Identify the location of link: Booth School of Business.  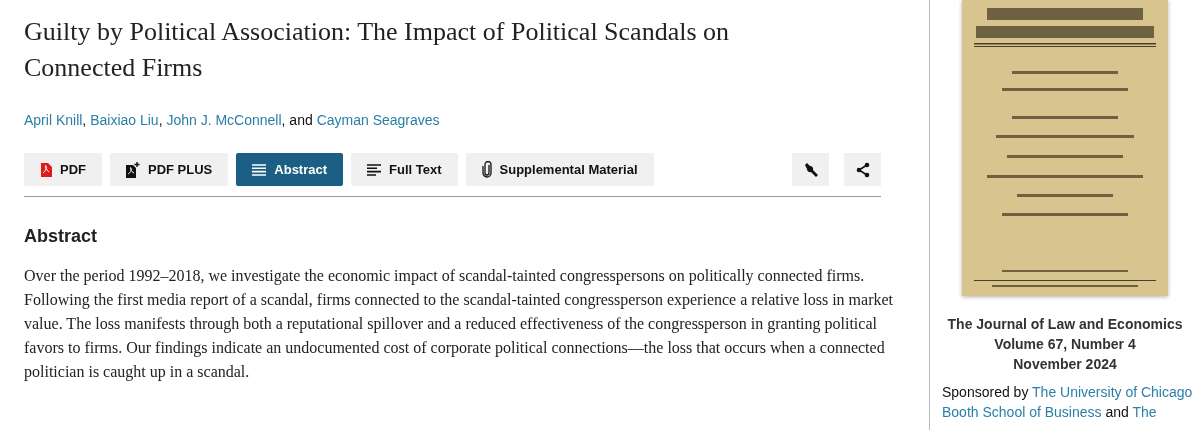
(1022, 412).